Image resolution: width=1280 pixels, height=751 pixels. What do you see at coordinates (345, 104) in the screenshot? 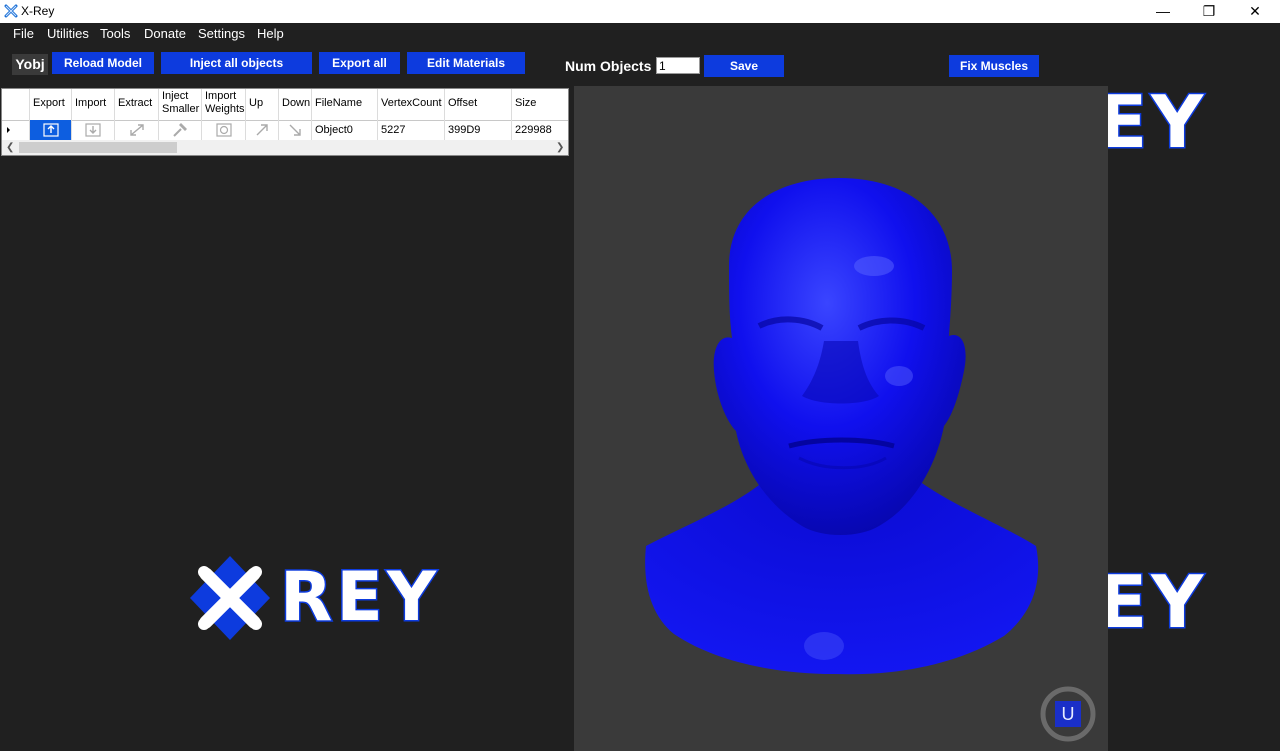
I see `column-filename: FileName` at bounding box center [345, 104].